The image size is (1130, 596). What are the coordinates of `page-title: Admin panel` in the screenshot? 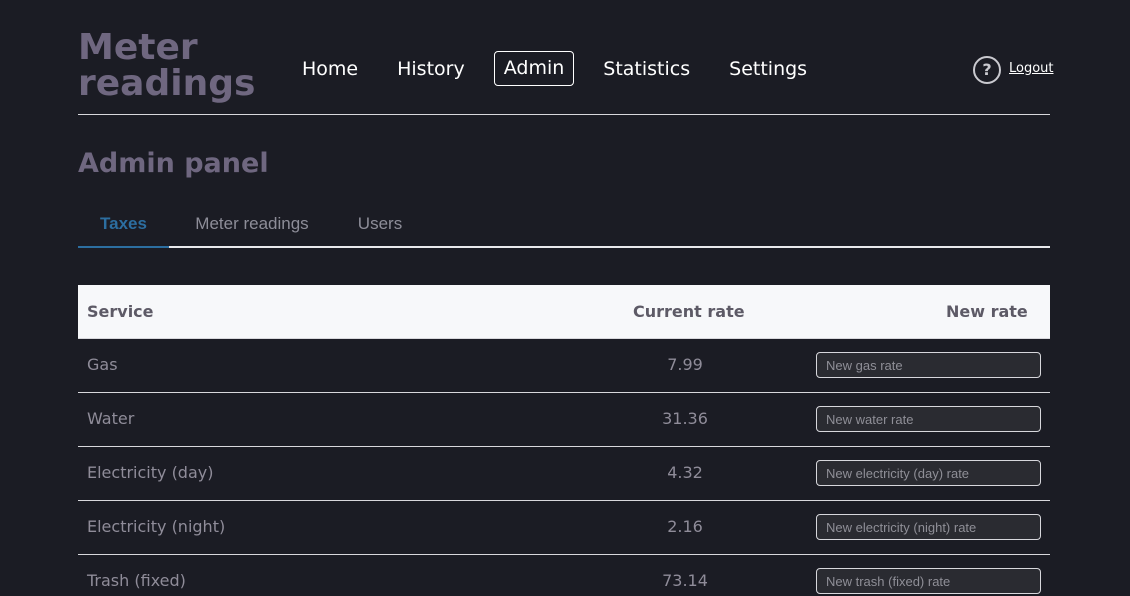 It's located at (173, 163).